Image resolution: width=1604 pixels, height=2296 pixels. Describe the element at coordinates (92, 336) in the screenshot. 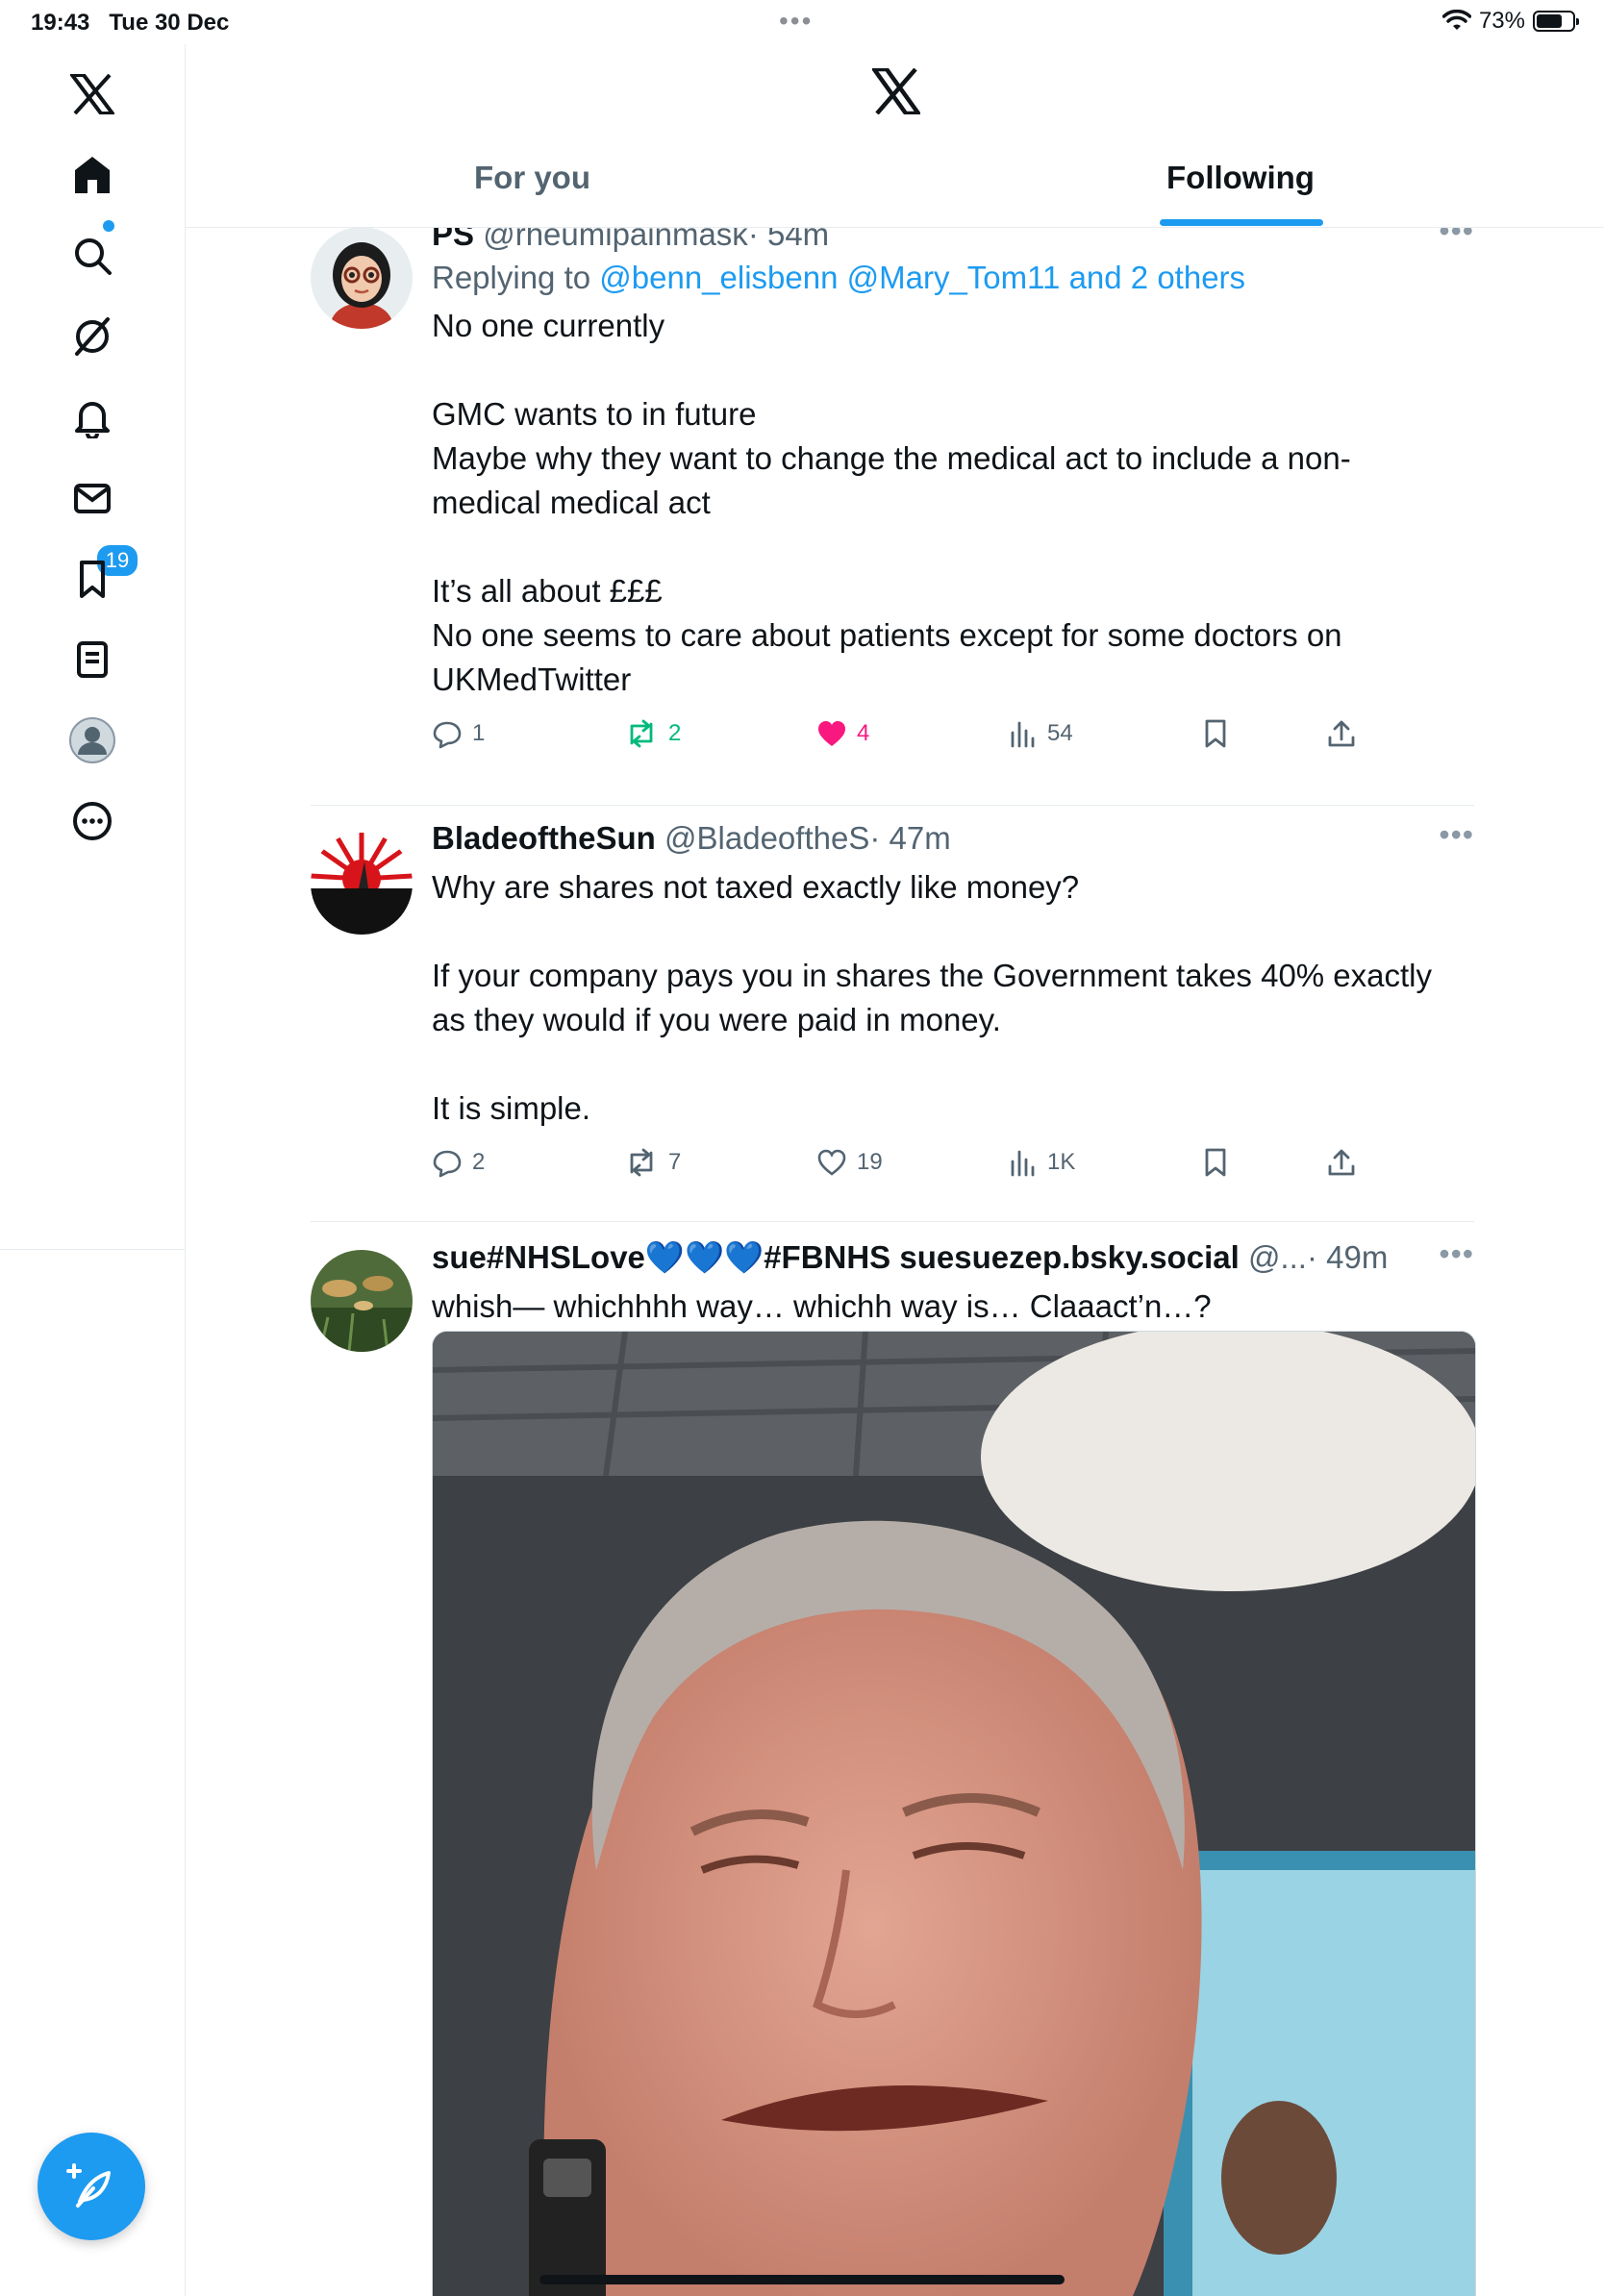

I see `grok-icon` at that location.